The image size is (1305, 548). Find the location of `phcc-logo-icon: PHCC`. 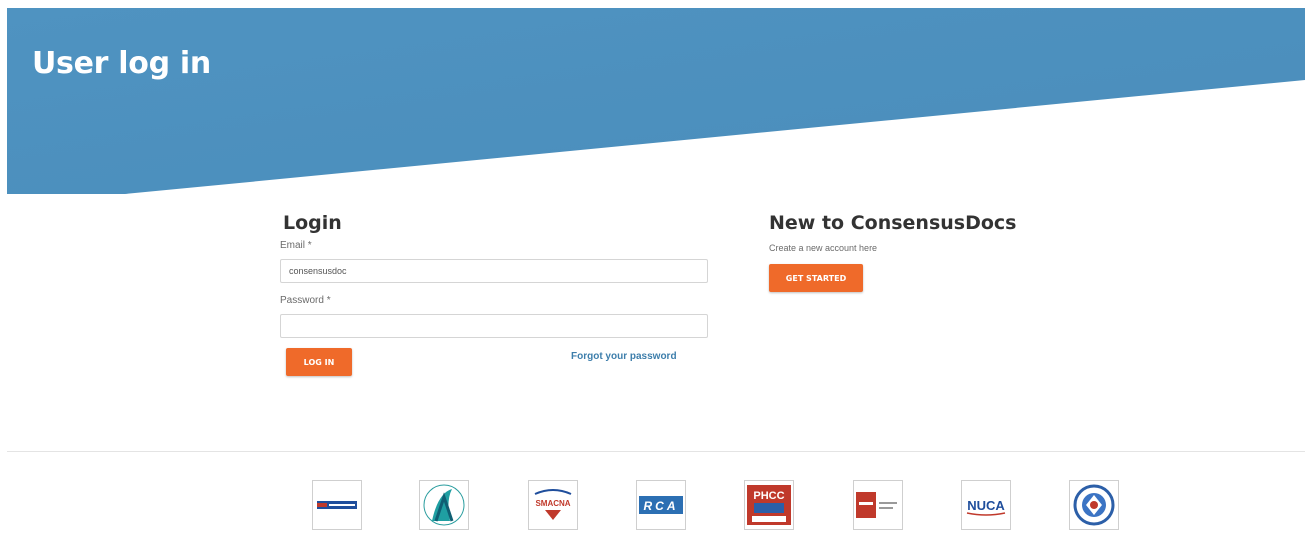

phcc-logo-icon: PHCC is located at coordinates (769, 505).